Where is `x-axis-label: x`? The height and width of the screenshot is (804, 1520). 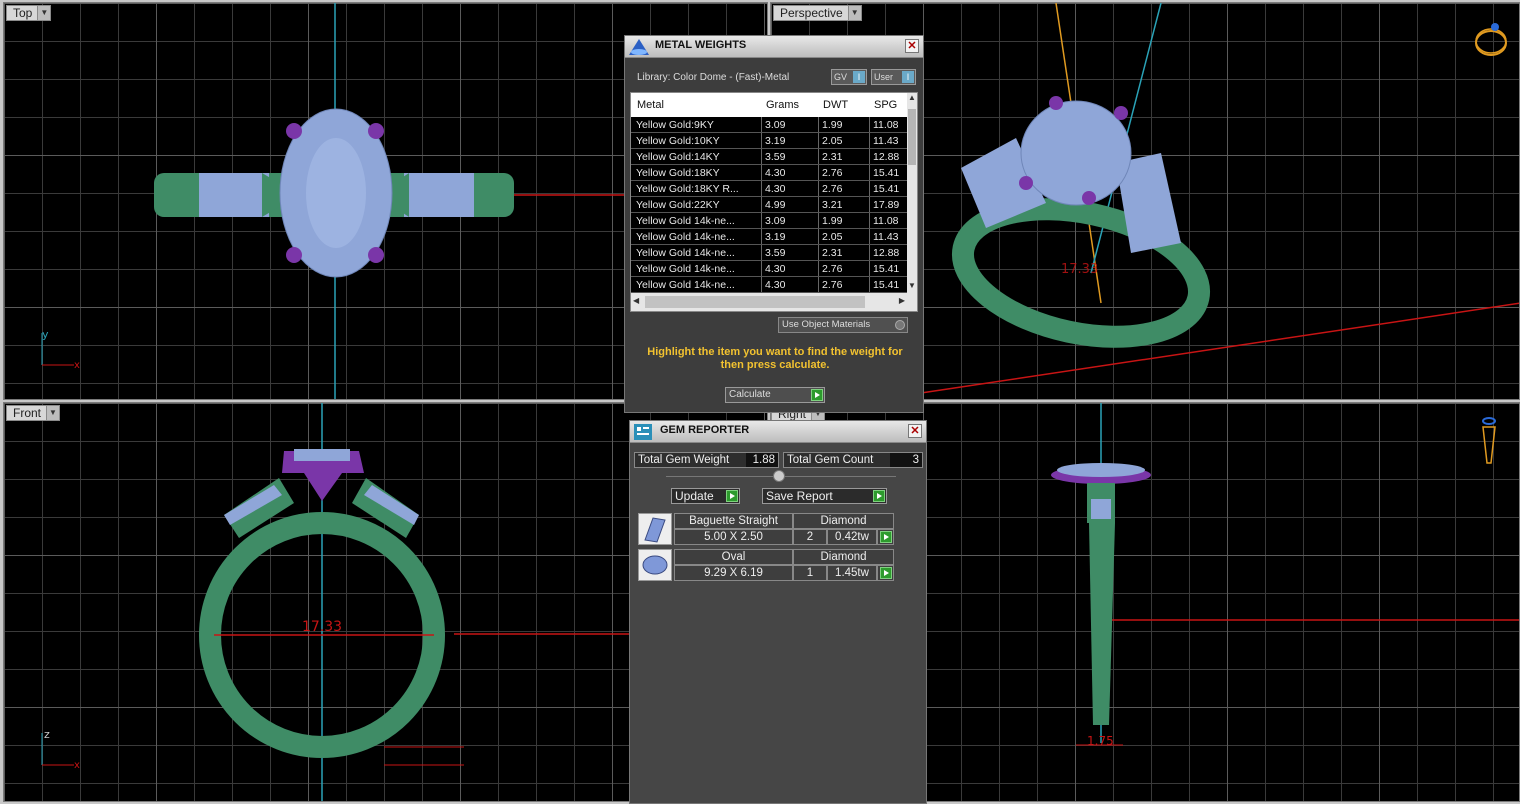
x-axis-label: x is located at coordinates (77, 365).